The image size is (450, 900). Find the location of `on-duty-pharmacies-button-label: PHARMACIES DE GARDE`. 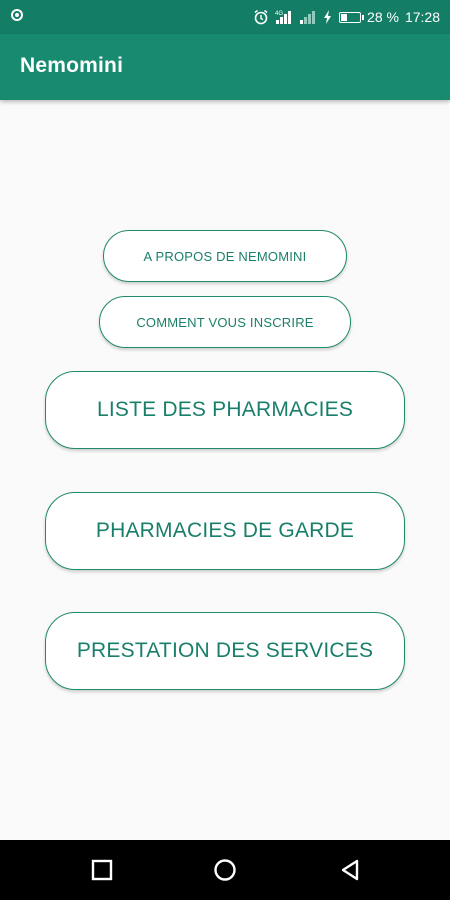

on-duty-pharmacies-button-label: PHARMACIES DE GARDE is located at coordinates (225, 530).